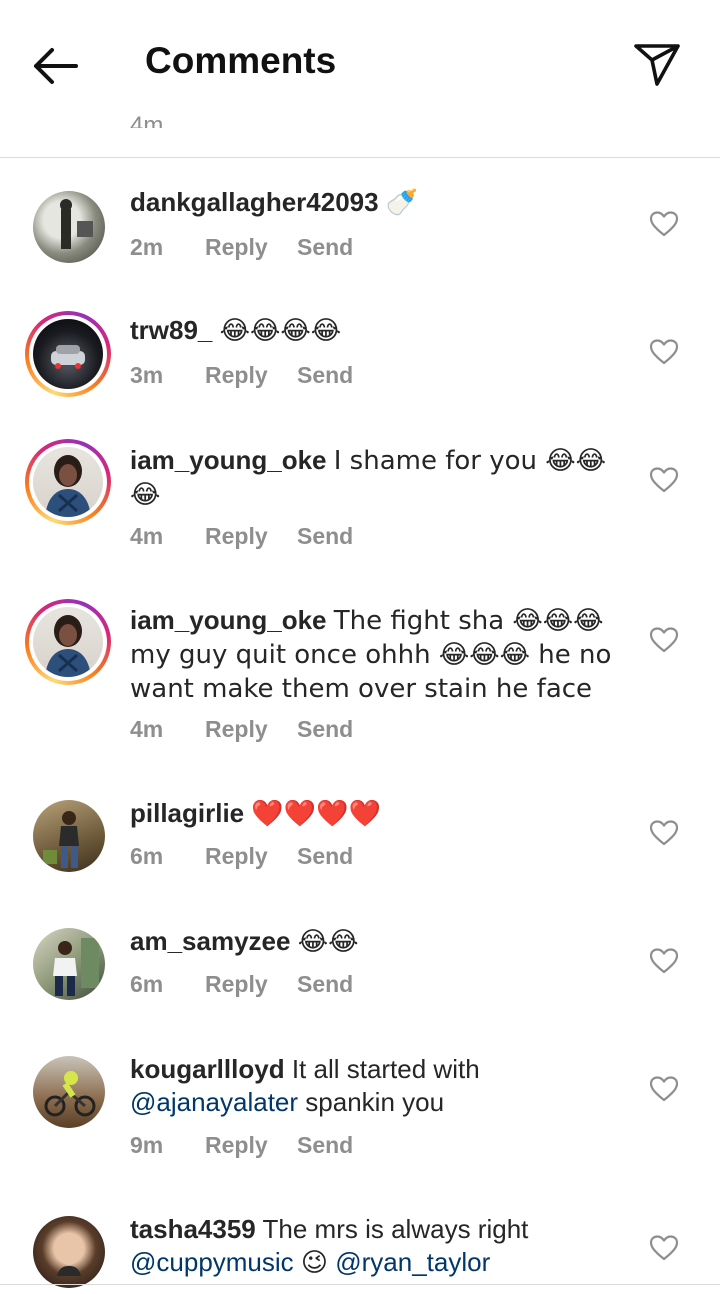  What do you see at coordinates (187, 813) in the screenshot?
I see `comment-username: pillagirlie` at bounding box center [187, 813].